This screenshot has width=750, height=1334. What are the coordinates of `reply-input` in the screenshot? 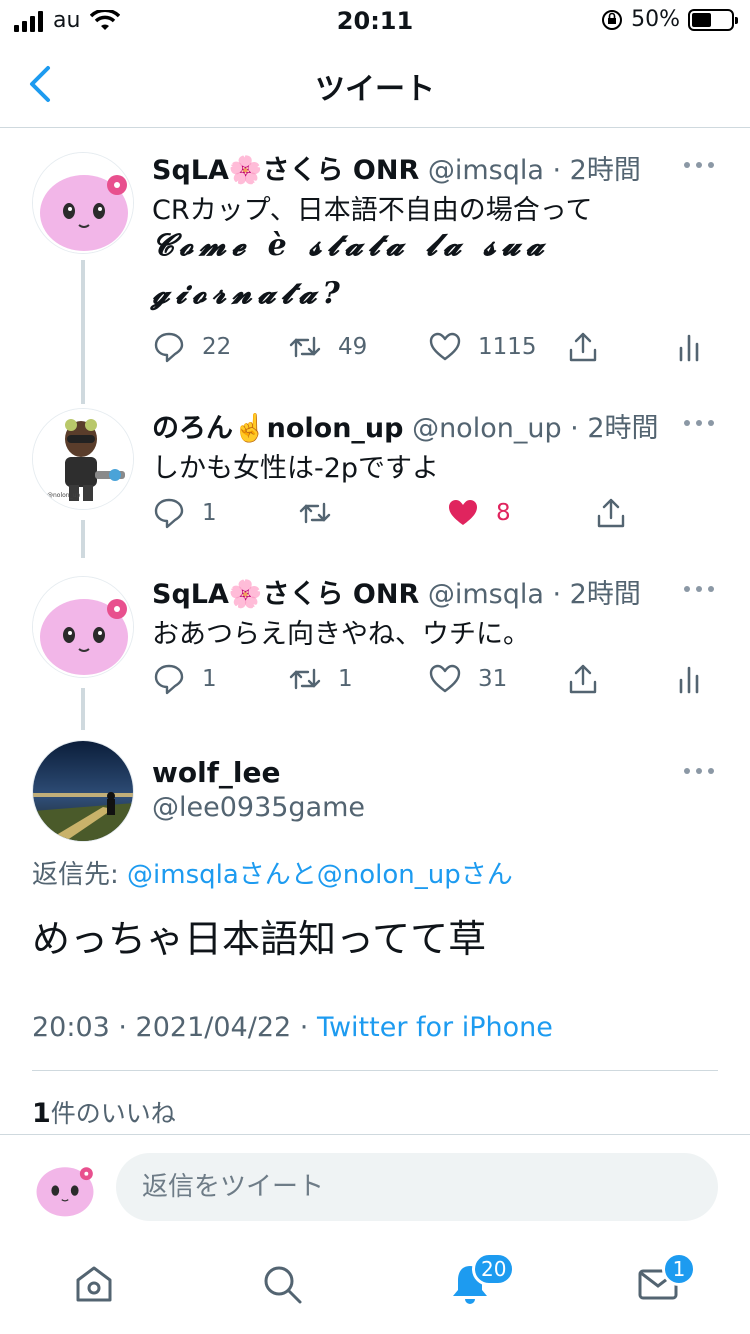 It's located at (417, 1187).